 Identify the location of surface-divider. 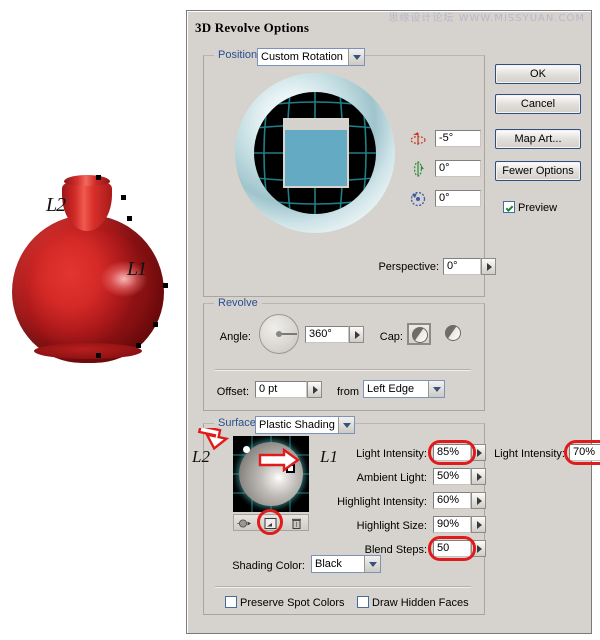
(343, 587).